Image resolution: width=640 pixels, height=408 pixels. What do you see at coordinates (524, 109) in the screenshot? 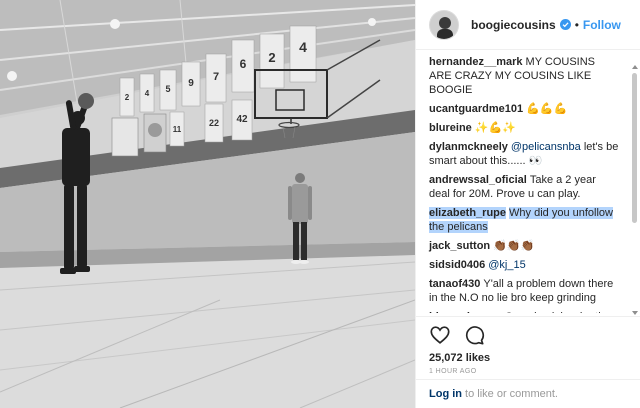
I see `comment-item: ucantguardme101 💪💪💪` at bounding box center [524, 109].